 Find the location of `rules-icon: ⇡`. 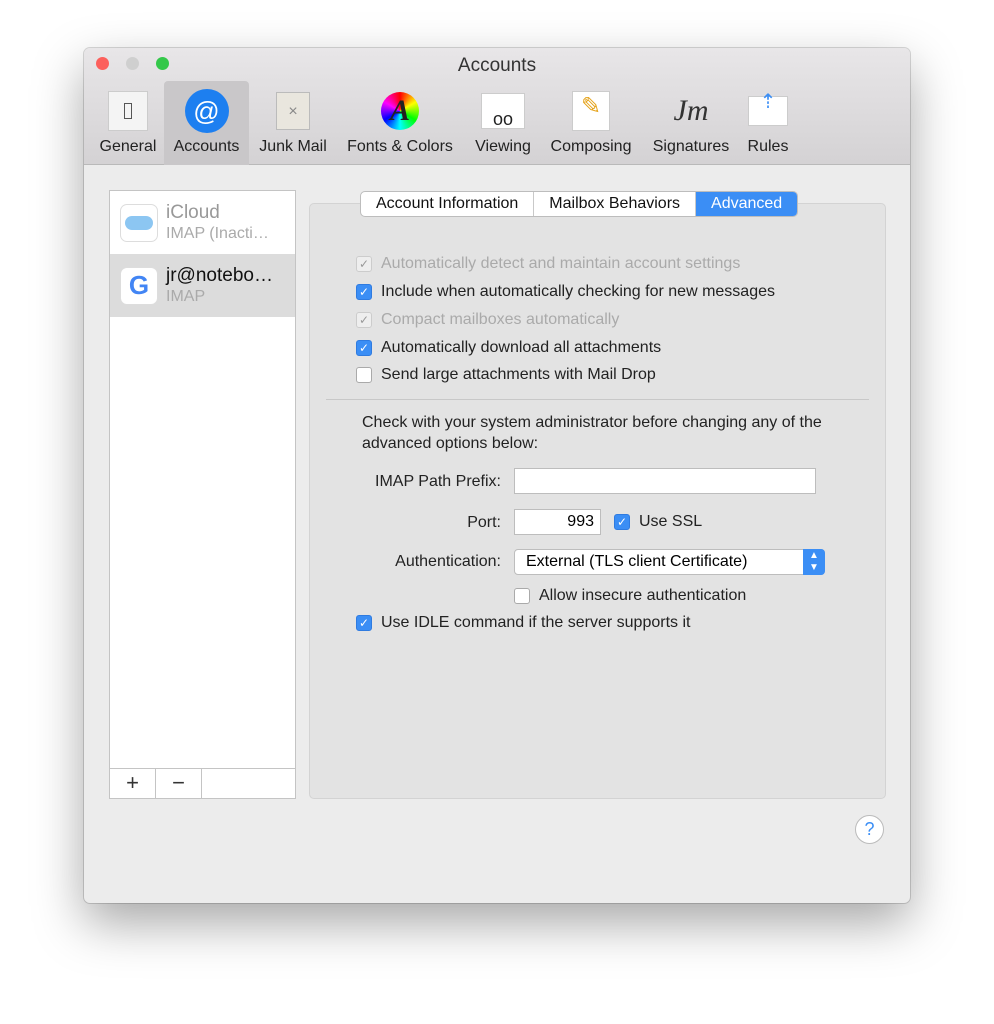

rules-icon: ⇡ is located at coordinates (768, 111).